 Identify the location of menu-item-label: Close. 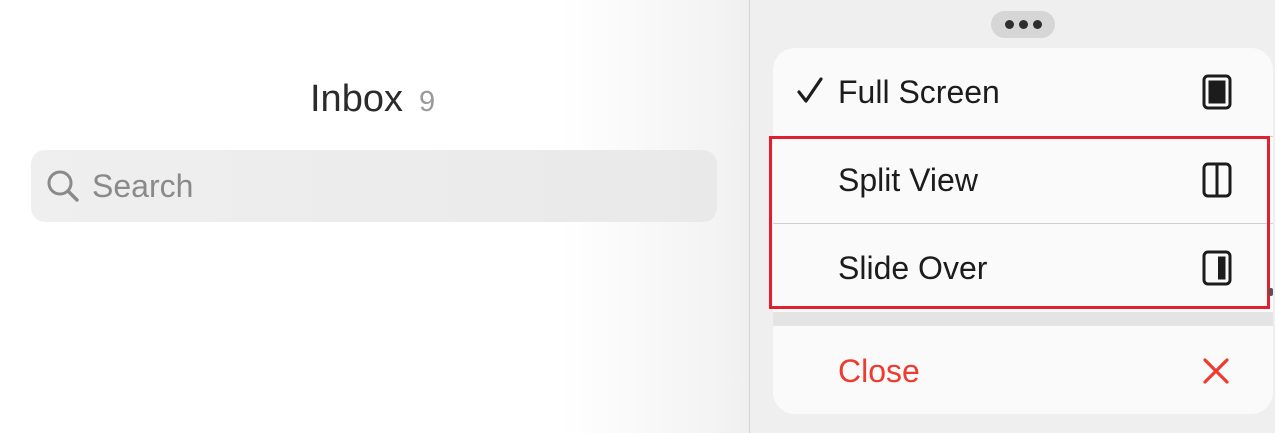
(879, 370).